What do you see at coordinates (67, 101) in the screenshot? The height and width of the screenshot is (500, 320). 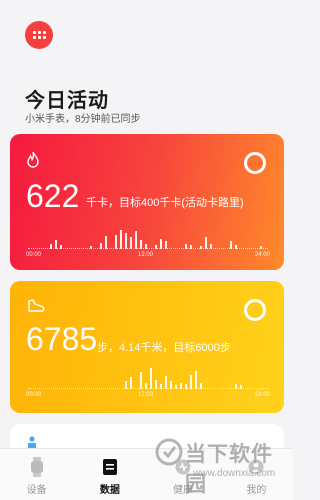 I see `page-title: 今日活动` at bounding box center [67, 101].